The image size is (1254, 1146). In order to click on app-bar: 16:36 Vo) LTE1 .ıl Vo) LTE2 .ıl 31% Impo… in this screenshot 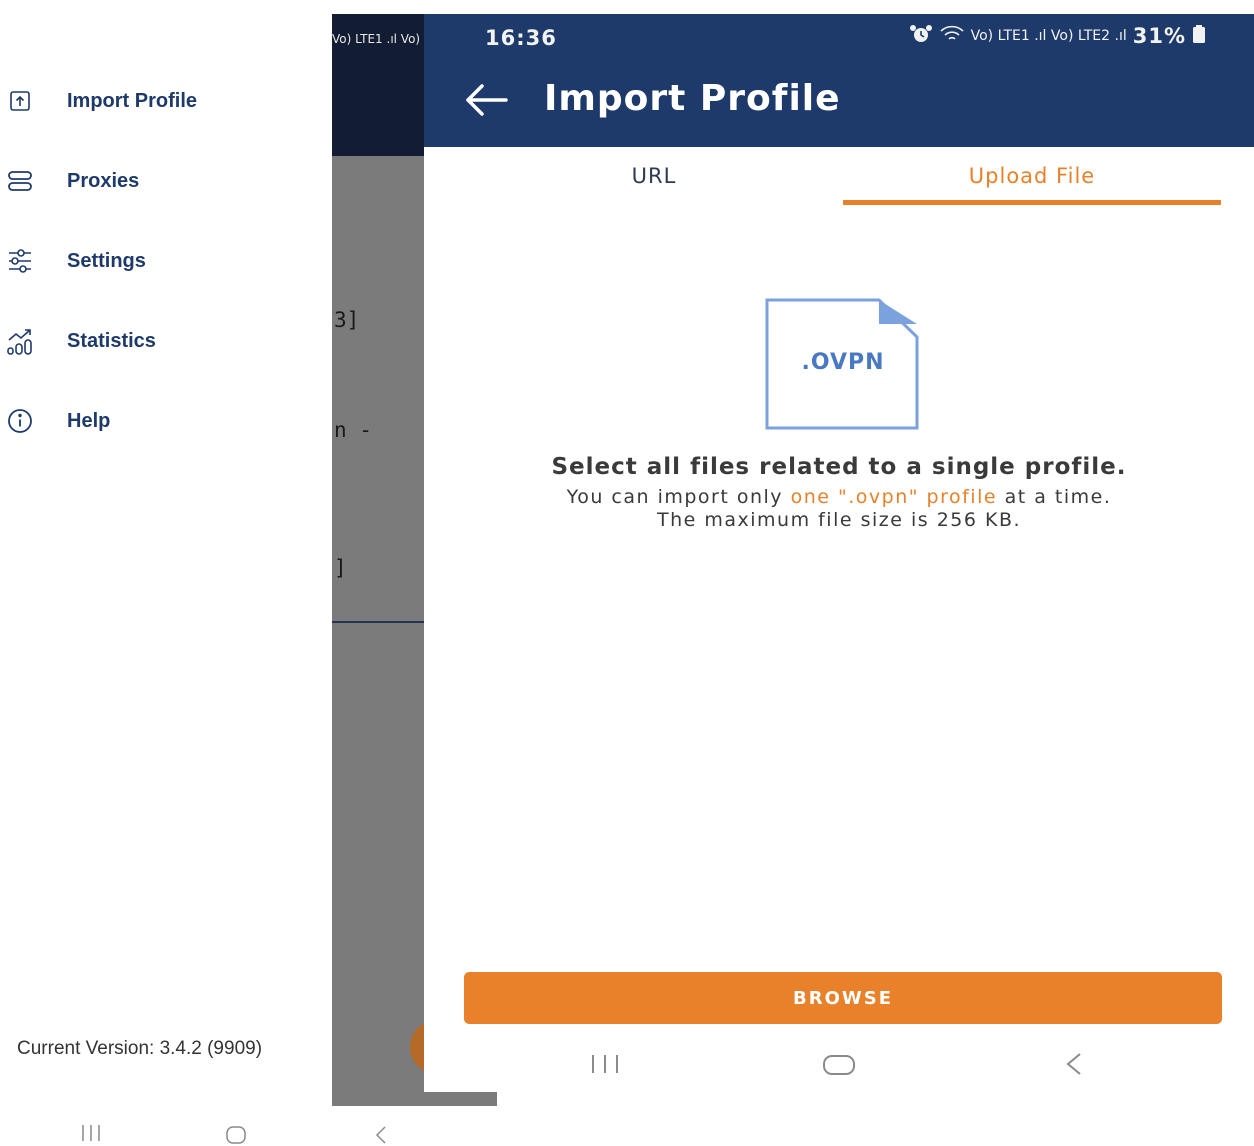, I will do `click(839, 80)`.